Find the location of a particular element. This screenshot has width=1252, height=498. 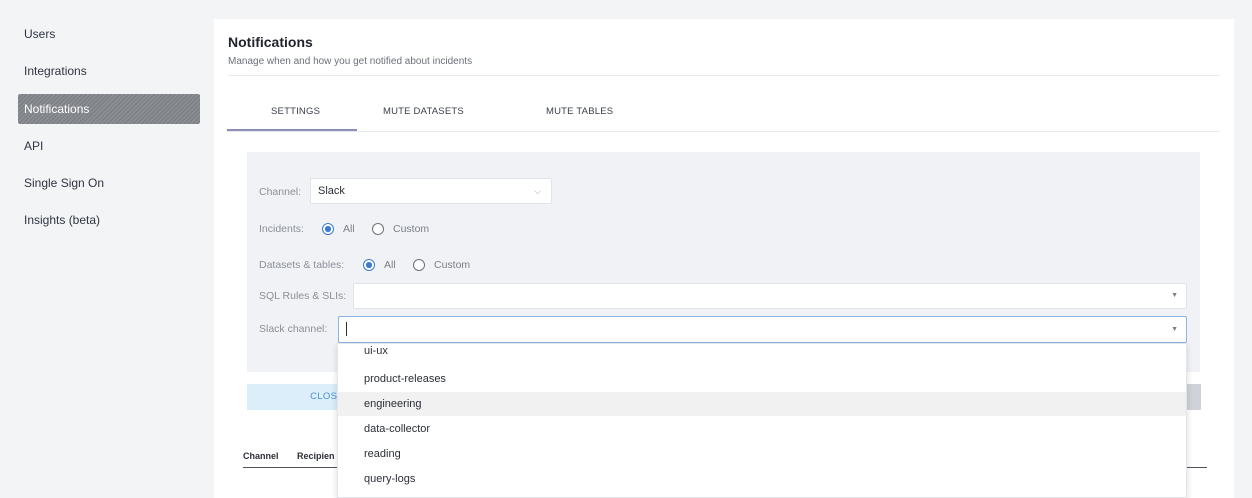

dropdown-option: product-releases is located at coordinates (762, 379).